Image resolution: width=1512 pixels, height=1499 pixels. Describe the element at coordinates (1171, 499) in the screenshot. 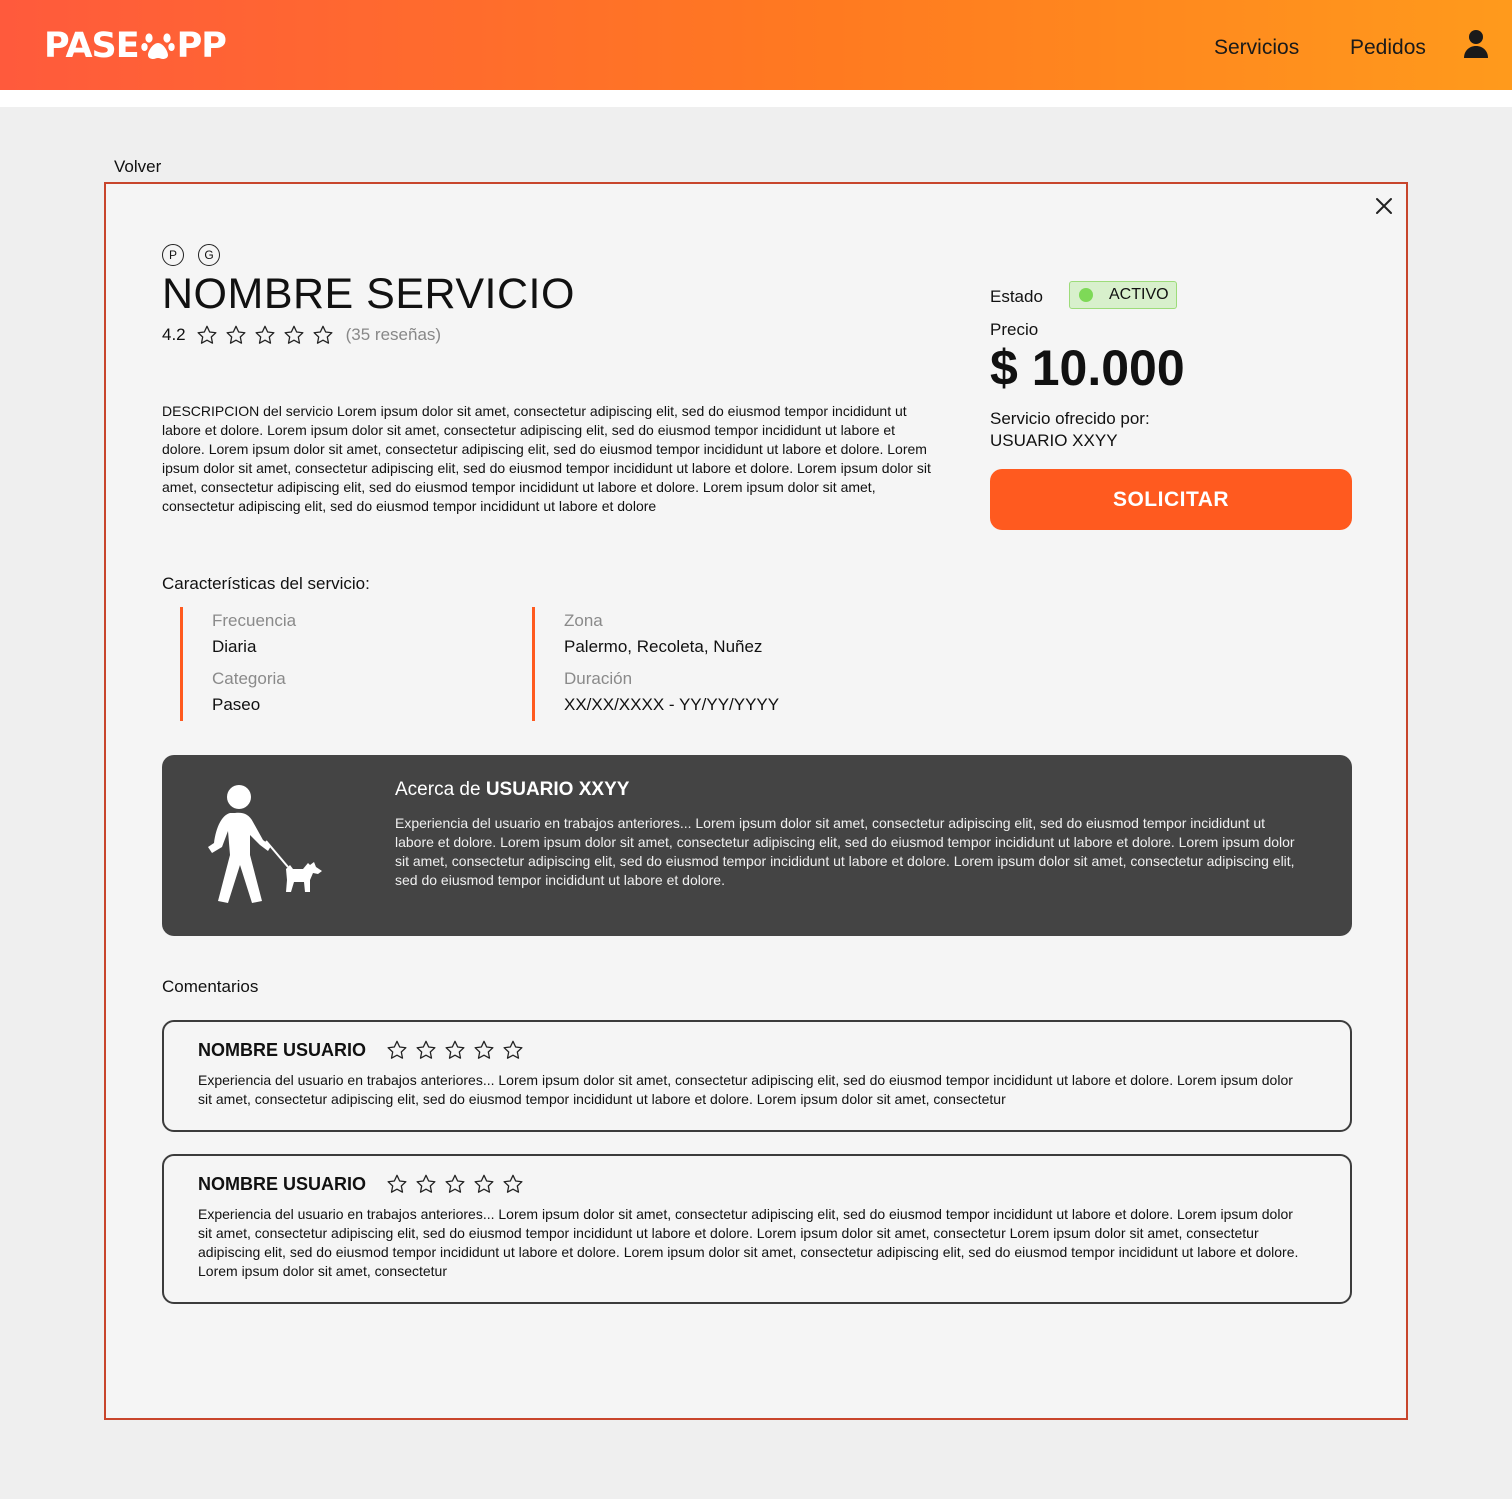

I see `solicitar-button: SOLICITAR` at that location.